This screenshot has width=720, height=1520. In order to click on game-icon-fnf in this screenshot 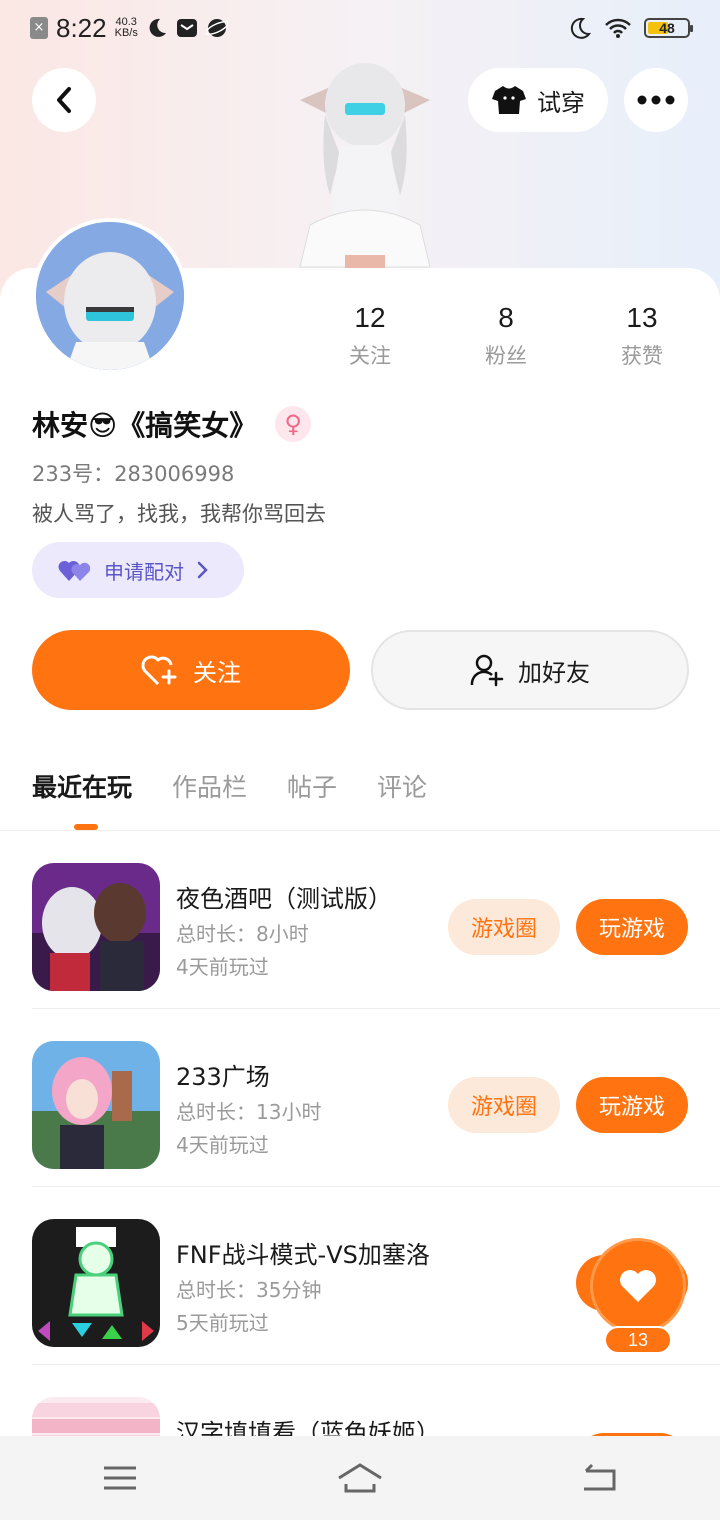, I will do `click(96, 1283)`.